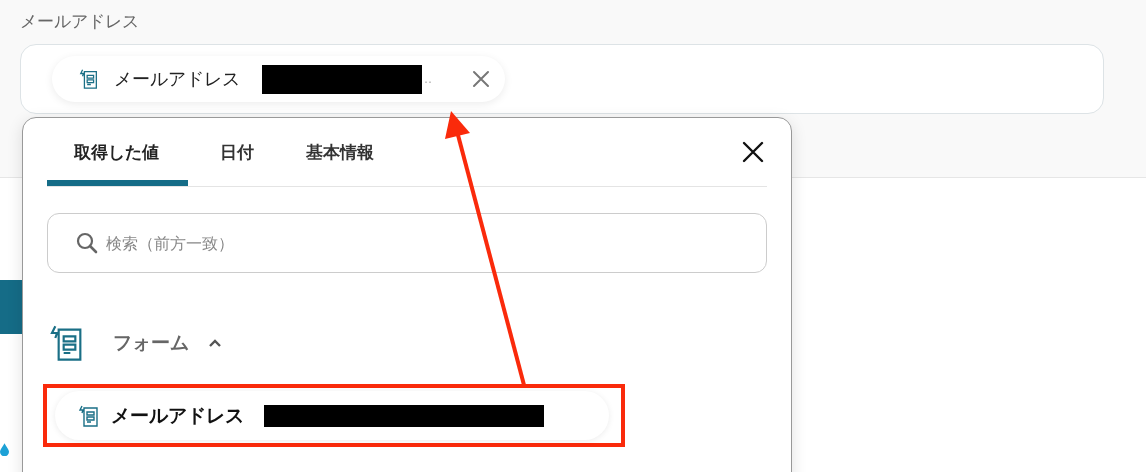 Image resolution: width=1146 pixels, height=472 pixels. Describe the element at coordinates (177, 79) in the screenshot. I see `chip-label: メールアドレス` at that location.